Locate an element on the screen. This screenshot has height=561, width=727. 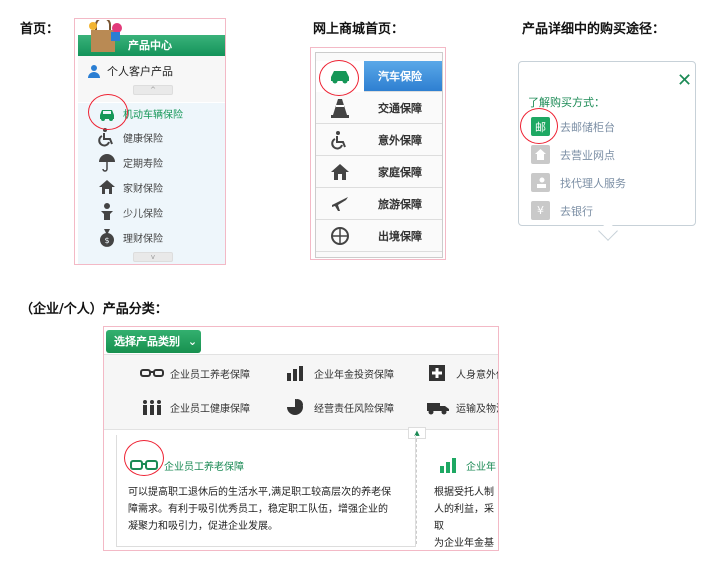
category-label: 经营责任风险保障 is located at coordinates (354, 409).